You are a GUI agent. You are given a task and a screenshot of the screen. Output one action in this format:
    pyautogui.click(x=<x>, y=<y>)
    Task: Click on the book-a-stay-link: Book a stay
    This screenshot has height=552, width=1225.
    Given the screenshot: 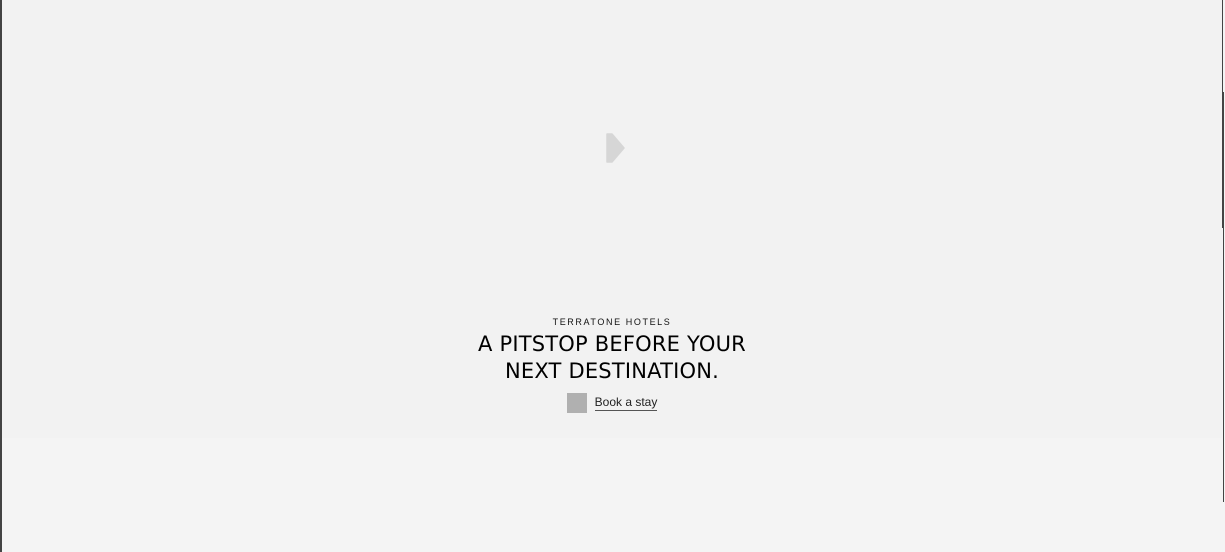 What is the action you would take?
    pyautogui.click(x=612, y=403)
    